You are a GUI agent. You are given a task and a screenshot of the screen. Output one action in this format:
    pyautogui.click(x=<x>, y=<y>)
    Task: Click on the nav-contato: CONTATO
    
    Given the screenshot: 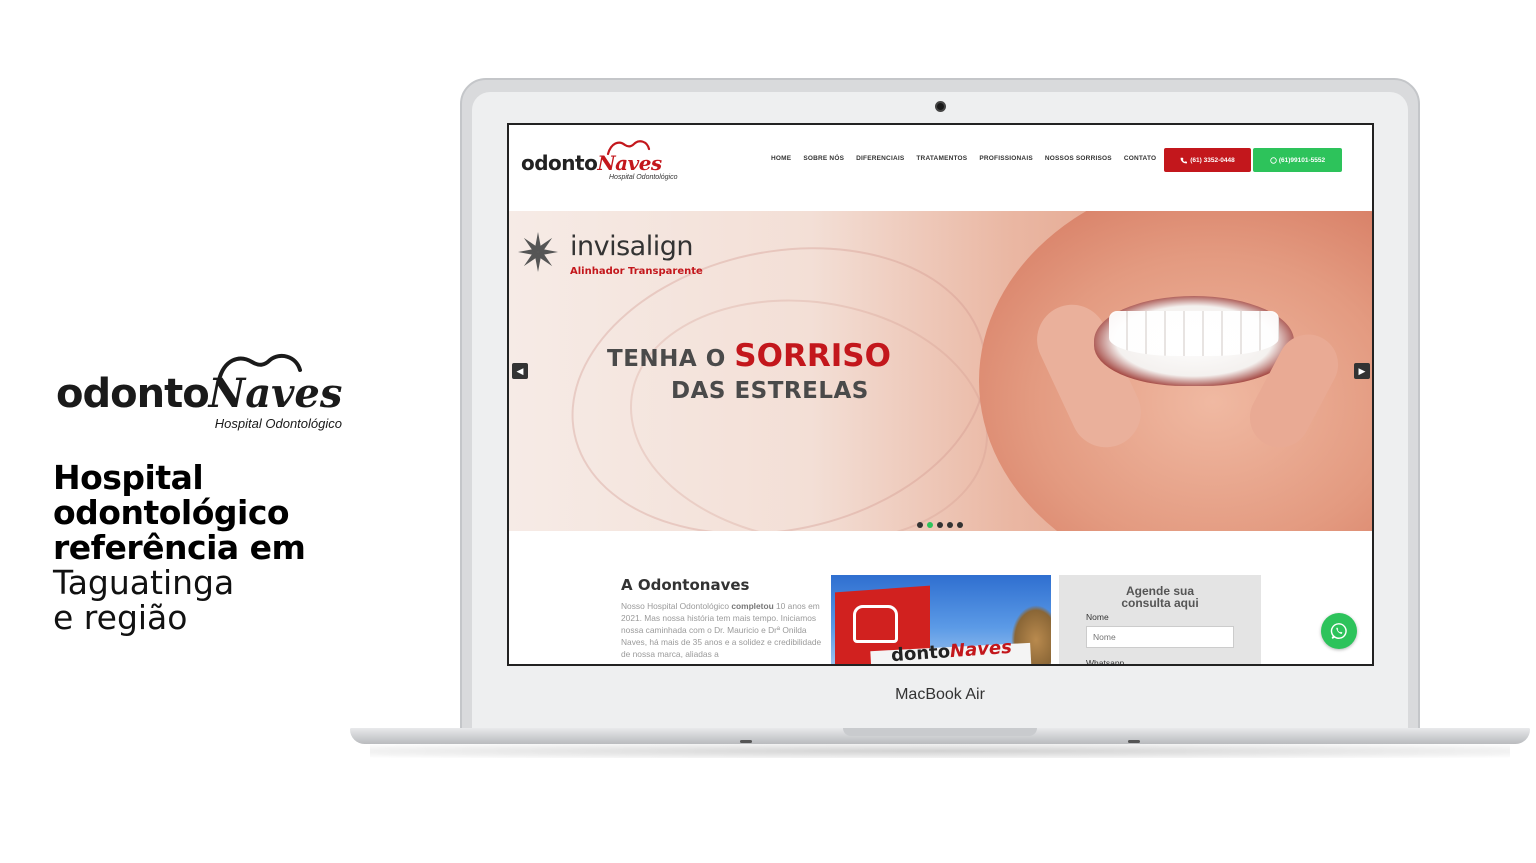 What is the action you would take?
    pyautogui.click(x=1140, y=158)
    